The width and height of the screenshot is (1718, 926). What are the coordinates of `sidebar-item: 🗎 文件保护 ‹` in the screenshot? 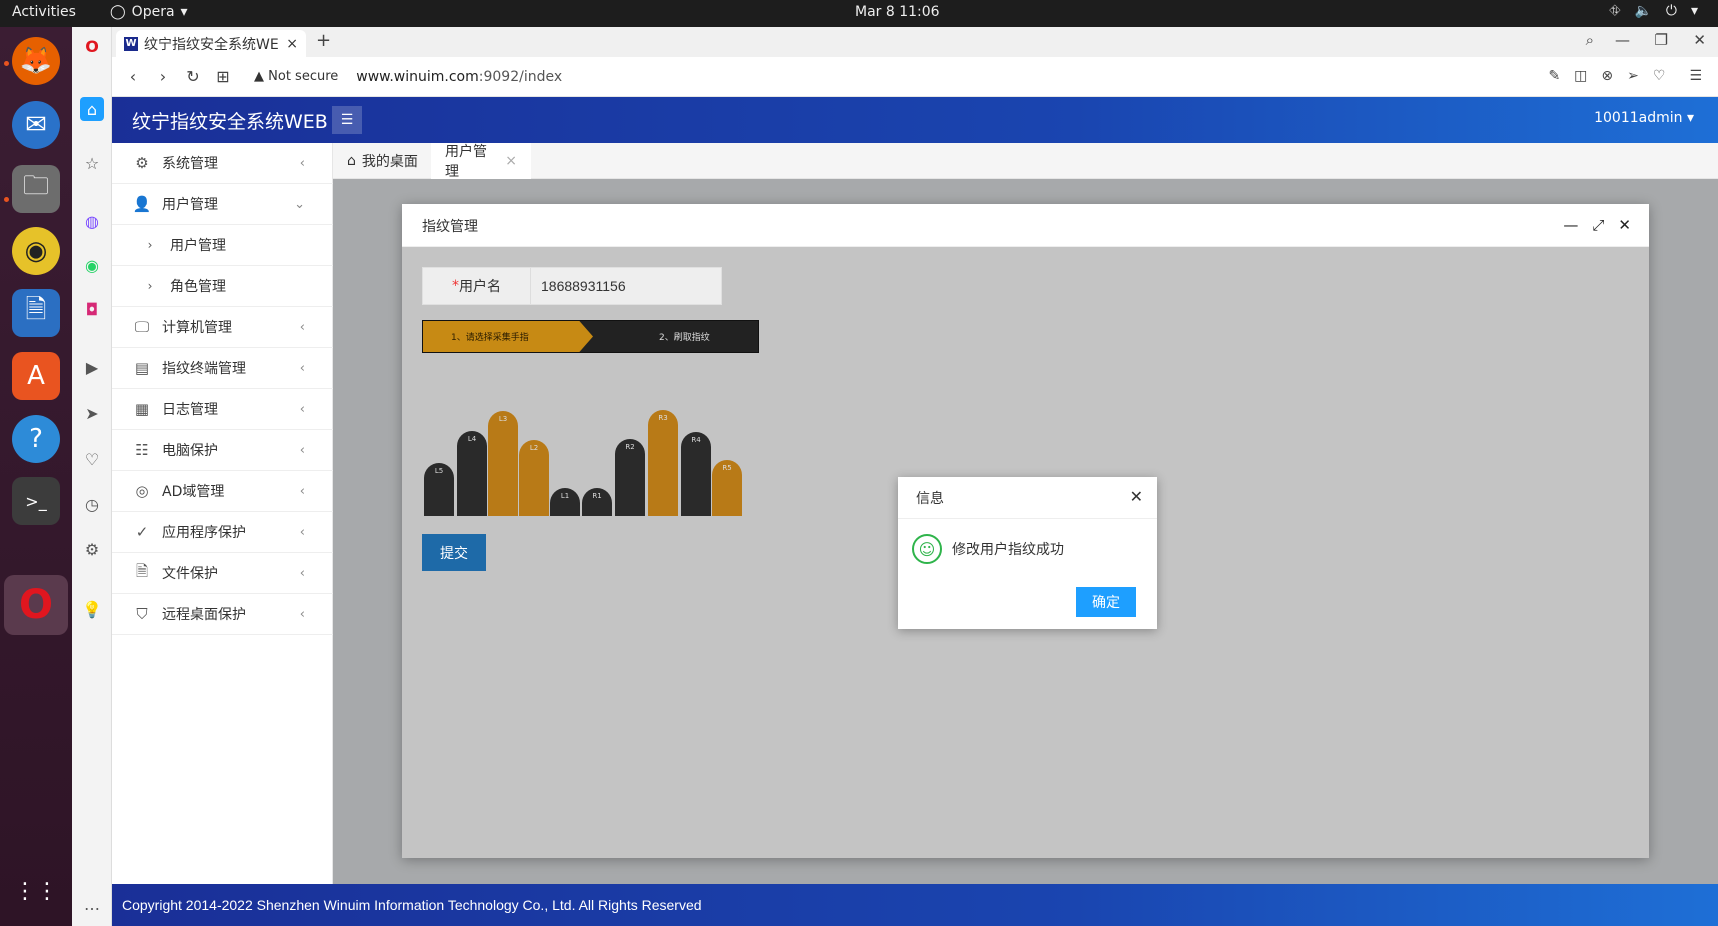 It's located at (222, 573).